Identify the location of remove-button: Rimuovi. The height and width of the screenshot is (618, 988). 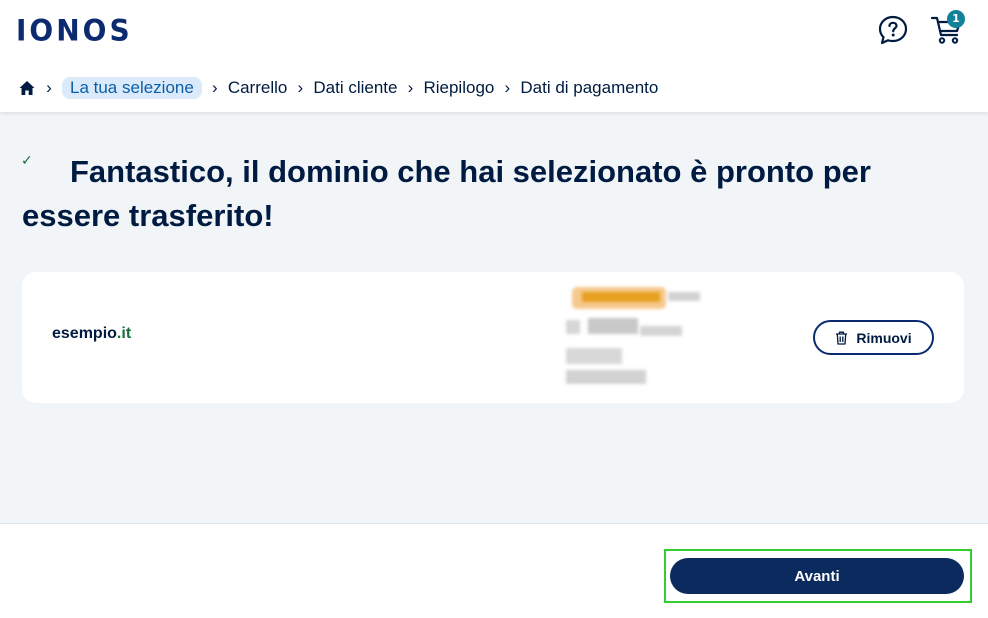
(873, 337).